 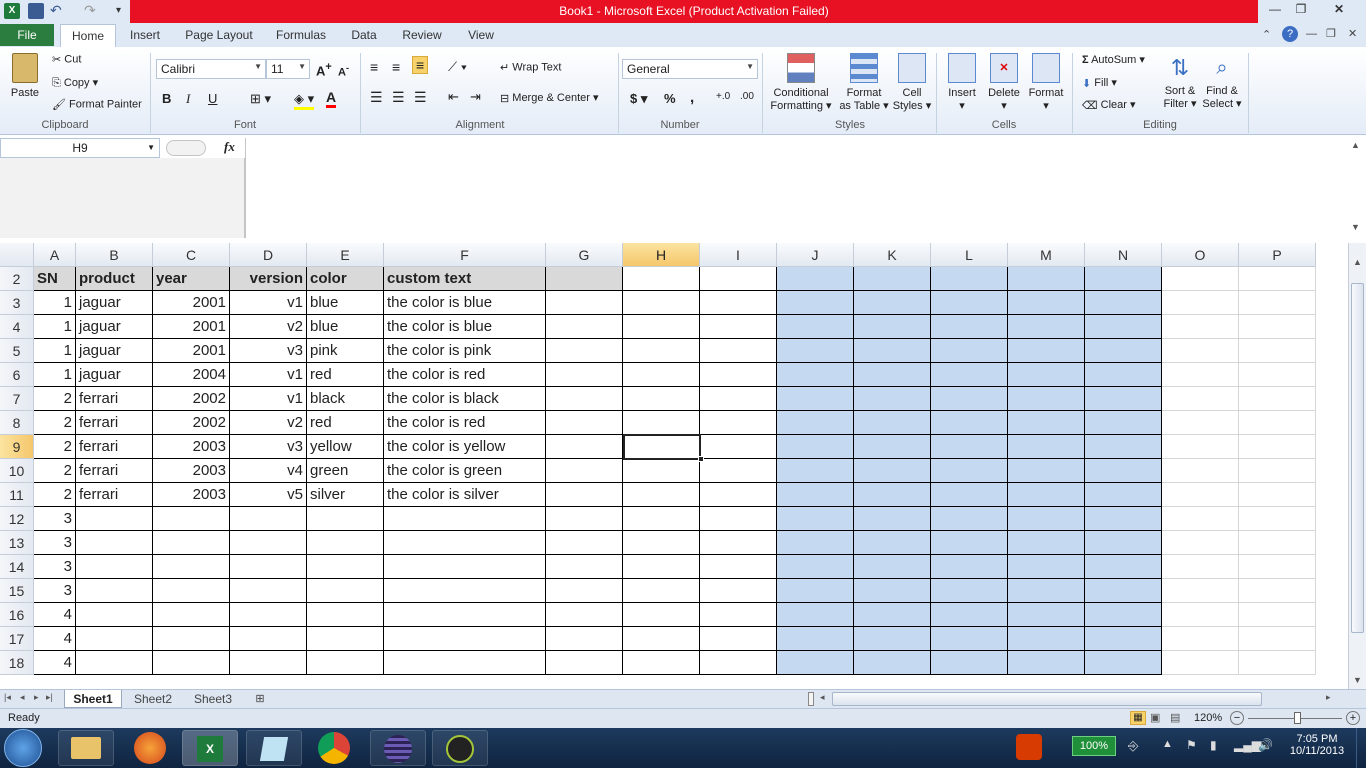 I want to click on cell-o11, so click(x=1200, y=495).